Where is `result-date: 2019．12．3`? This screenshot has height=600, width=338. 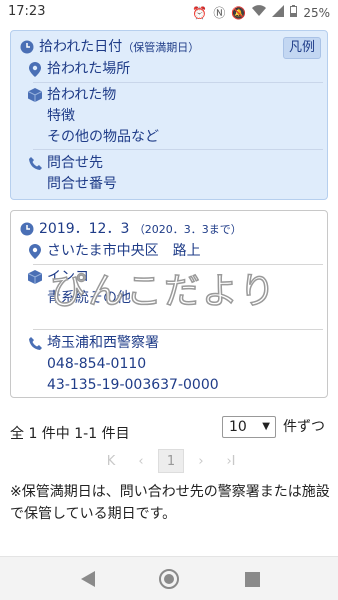 result-date: 2019．12．3 is located at coordinates (84, 229).